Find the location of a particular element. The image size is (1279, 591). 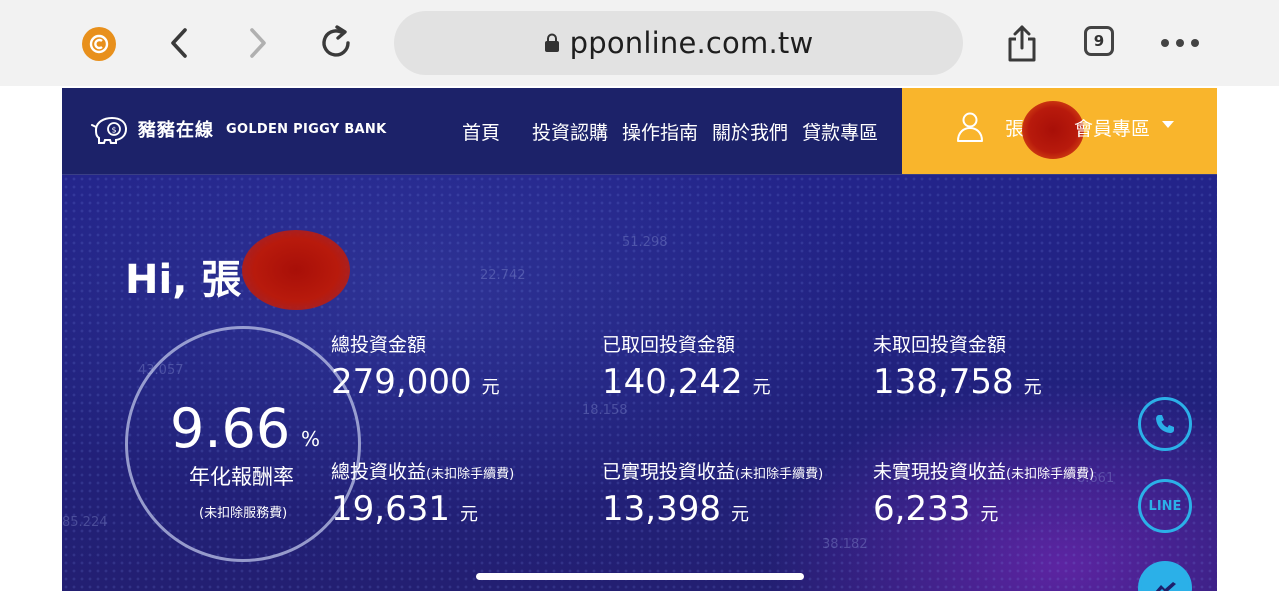

tabs-button: 9 is located at coordinates (1099, 41).